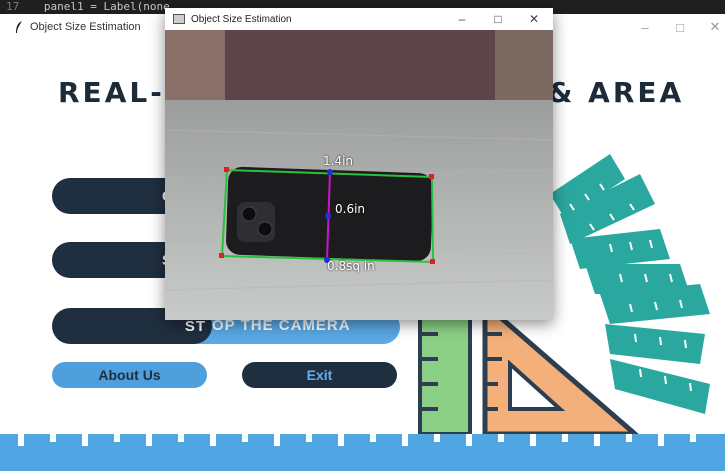 The height and width of the screenshot is (471, 725). Describe the element at coordinates (13, 6) in the screenshot. I see `code-line-number: 17` at that location.